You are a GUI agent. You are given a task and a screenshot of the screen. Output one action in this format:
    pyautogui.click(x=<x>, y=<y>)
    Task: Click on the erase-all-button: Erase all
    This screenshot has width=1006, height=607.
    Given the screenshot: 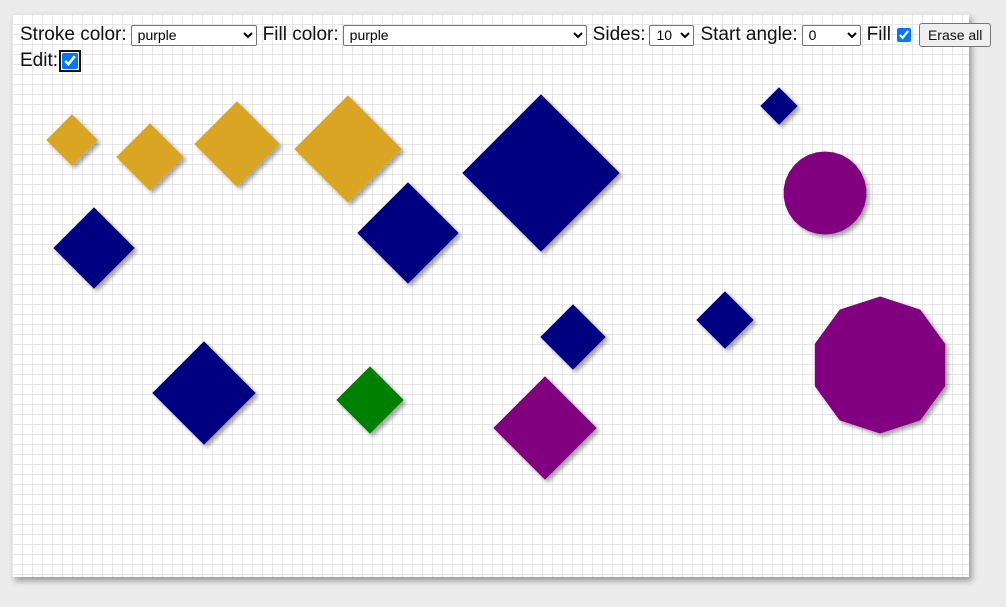 What is the action you would take?
    pyautogui.click(x=955, y=35)
    